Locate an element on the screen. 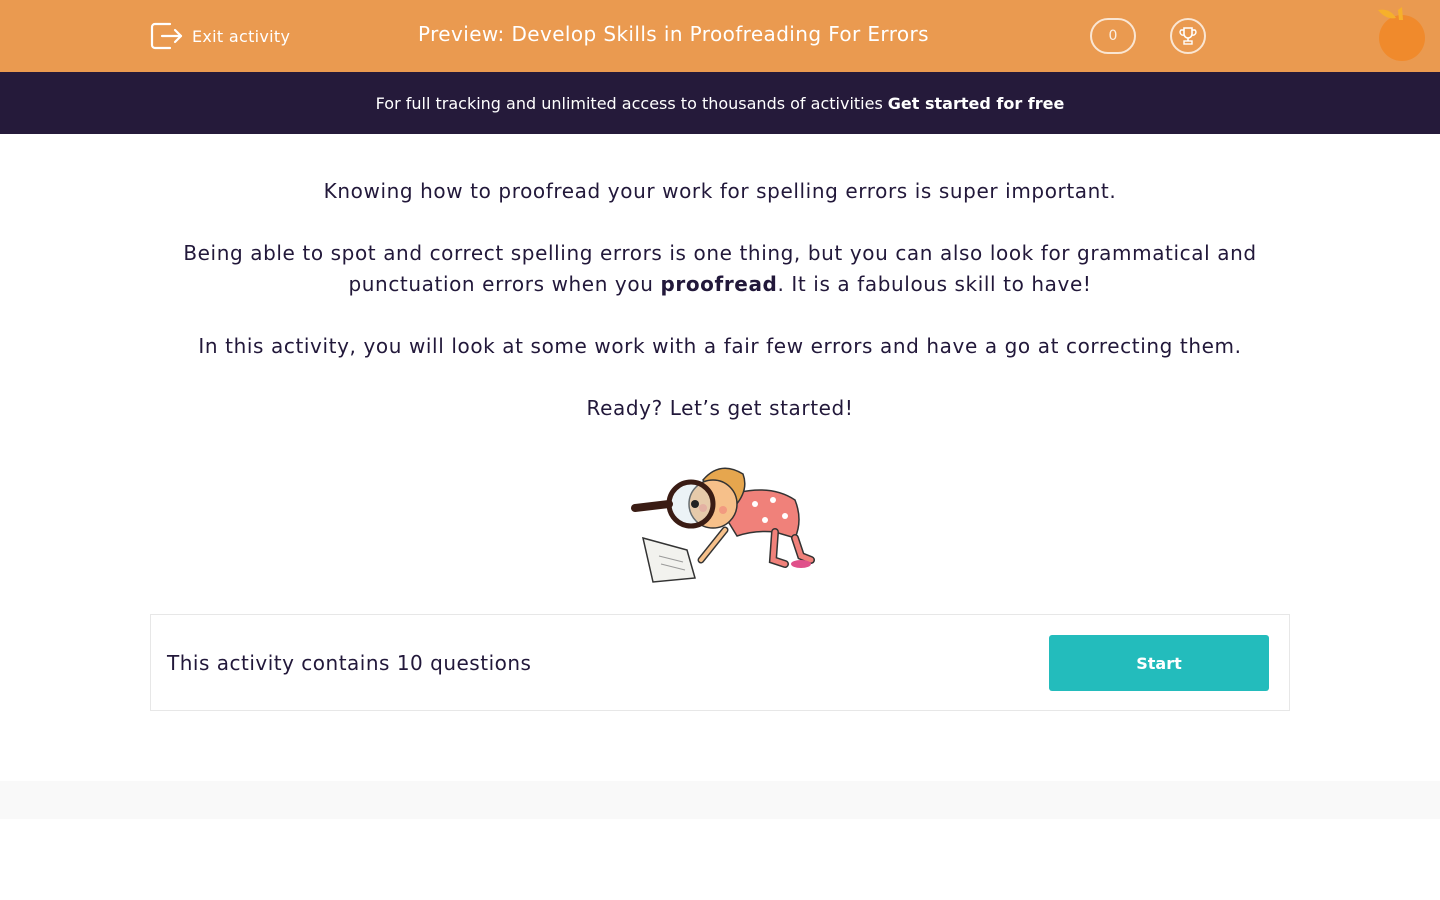 Image resolution: width=1440 pixels, height=900 pixels. trophy-icon is located at coordinates (1188, 36).